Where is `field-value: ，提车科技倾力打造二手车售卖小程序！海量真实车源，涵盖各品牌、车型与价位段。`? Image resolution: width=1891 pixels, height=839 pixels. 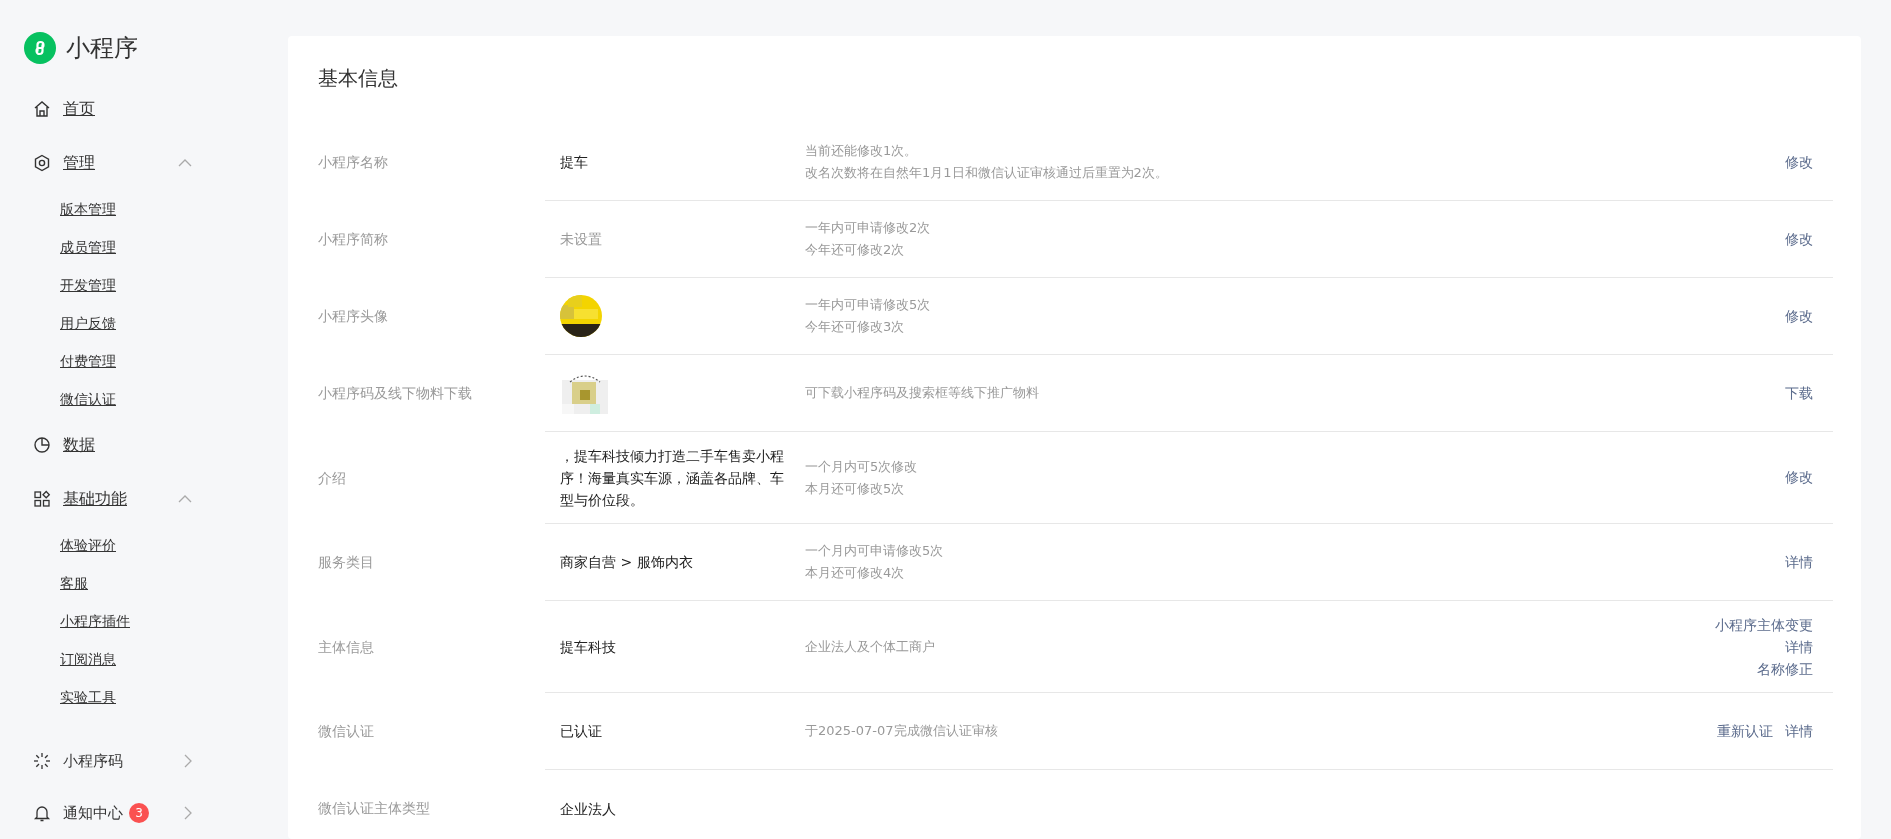
field-value: ，提车科技倾力打造二手车售卖小程序！海量真实车源，涵盖各品牌、车型与价位段。 is located at coordinates (672, 477).